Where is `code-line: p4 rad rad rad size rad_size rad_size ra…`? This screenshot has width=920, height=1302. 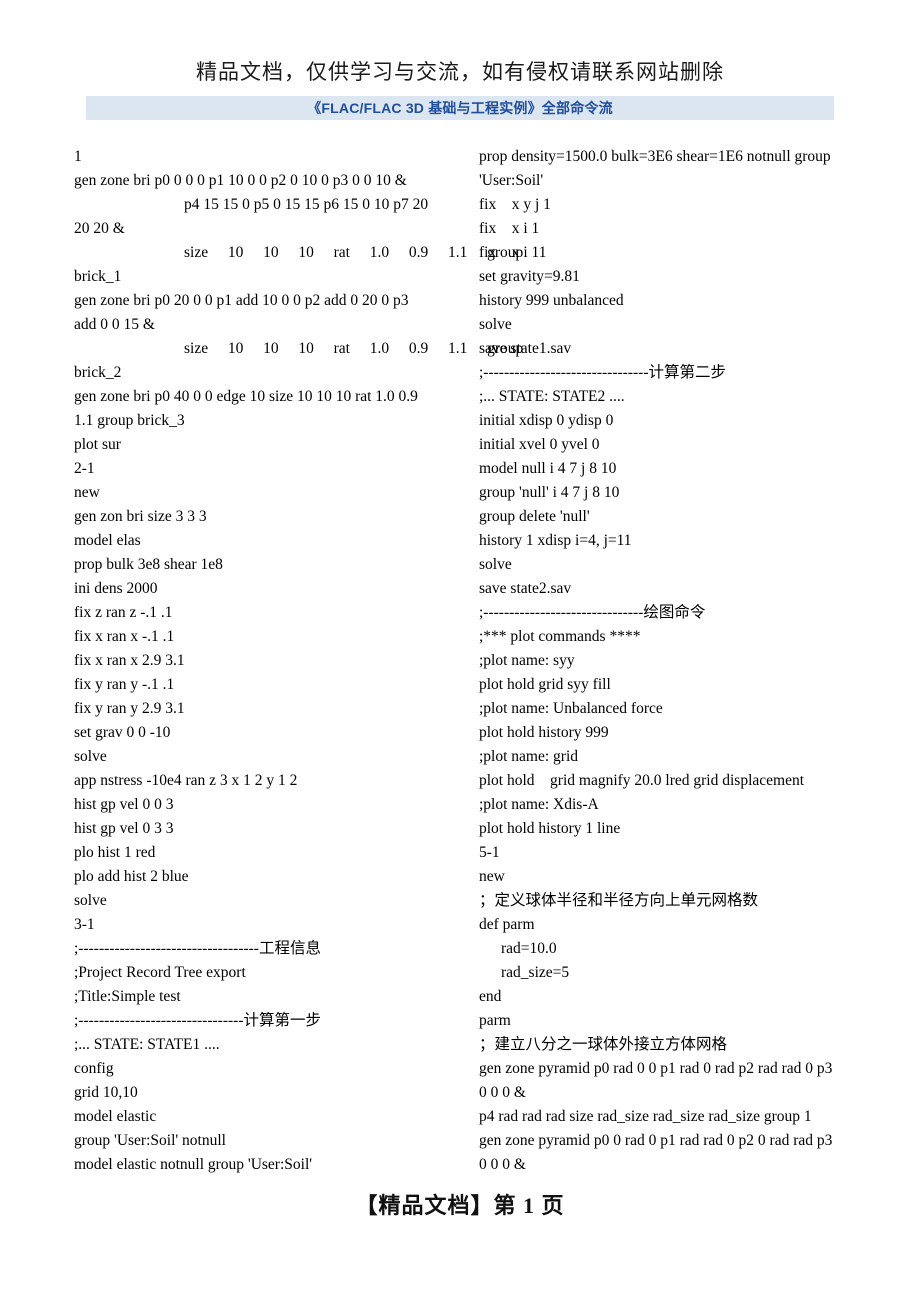
code-line: p4 rad rad rad size rad_size rad_size ra… is located at coordinates (645, 1116).